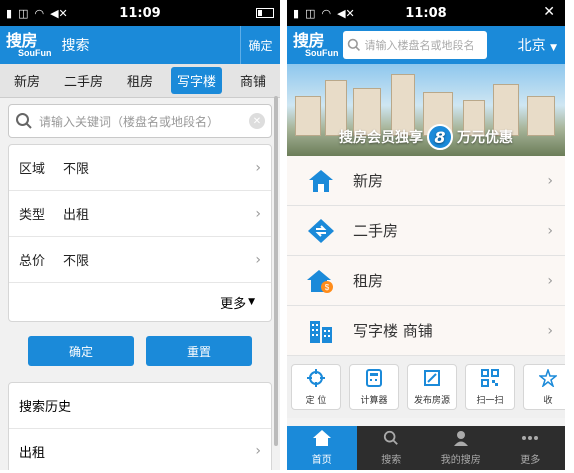  Describe the element at coordinates (376, 231) in the screenshot. I see `menu-item-label: 二手房` at that location.